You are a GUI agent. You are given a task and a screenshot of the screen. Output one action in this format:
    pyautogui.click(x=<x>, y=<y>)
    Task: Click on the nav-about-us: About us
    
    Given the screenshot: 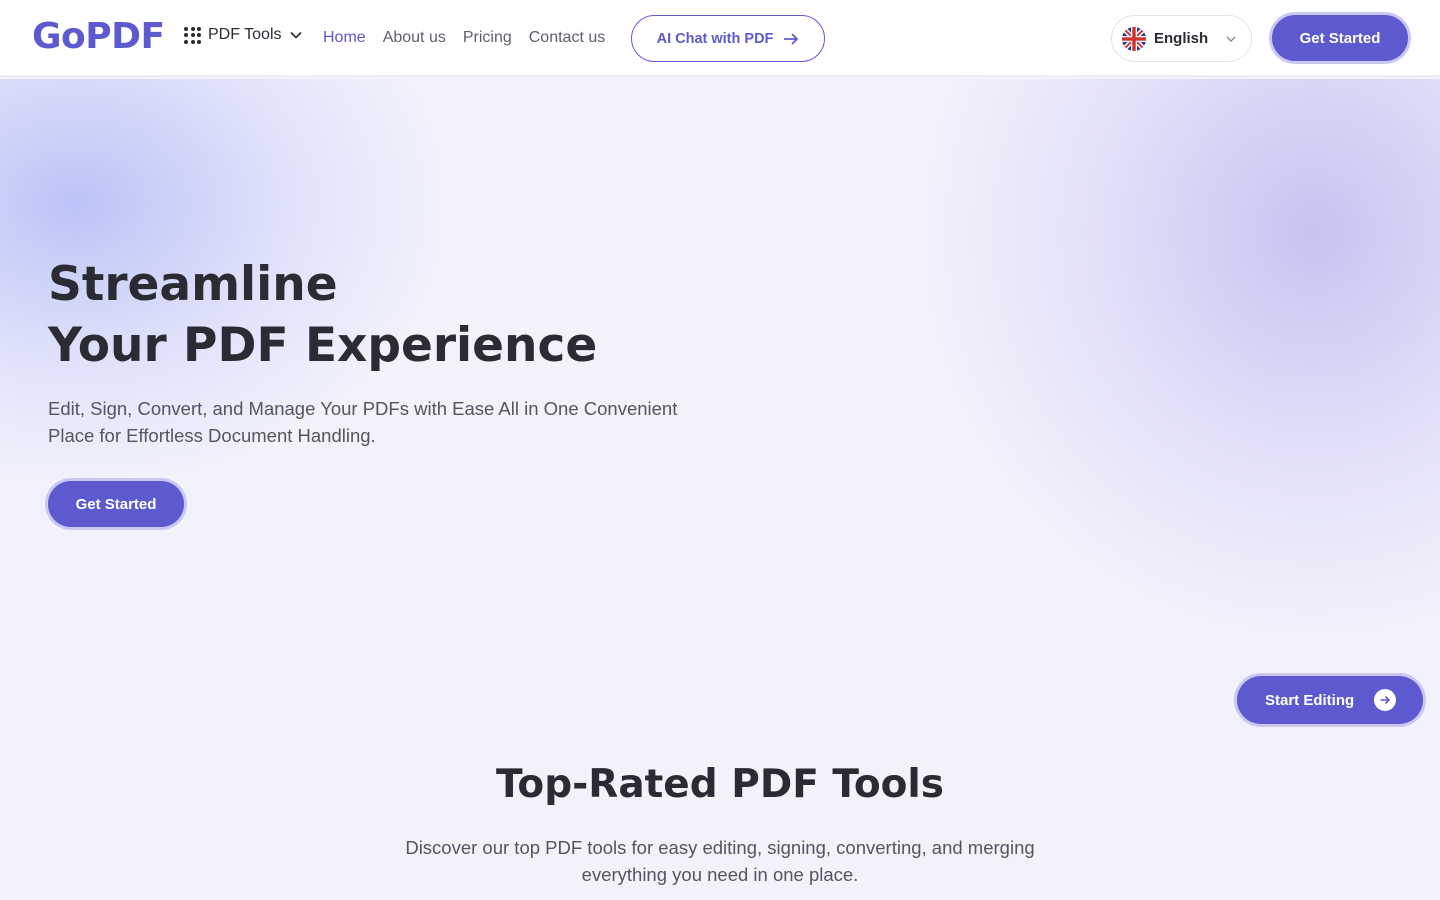 What is the action you would take?
    pyautogui.click(x=414, y=38)
    